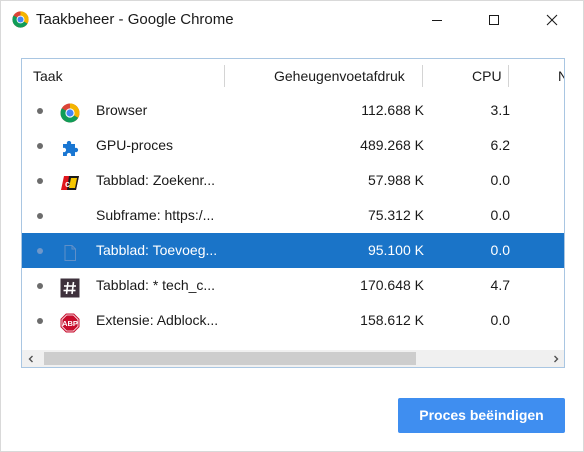  I want to click on chevron-right-icon, so click(555, 358).